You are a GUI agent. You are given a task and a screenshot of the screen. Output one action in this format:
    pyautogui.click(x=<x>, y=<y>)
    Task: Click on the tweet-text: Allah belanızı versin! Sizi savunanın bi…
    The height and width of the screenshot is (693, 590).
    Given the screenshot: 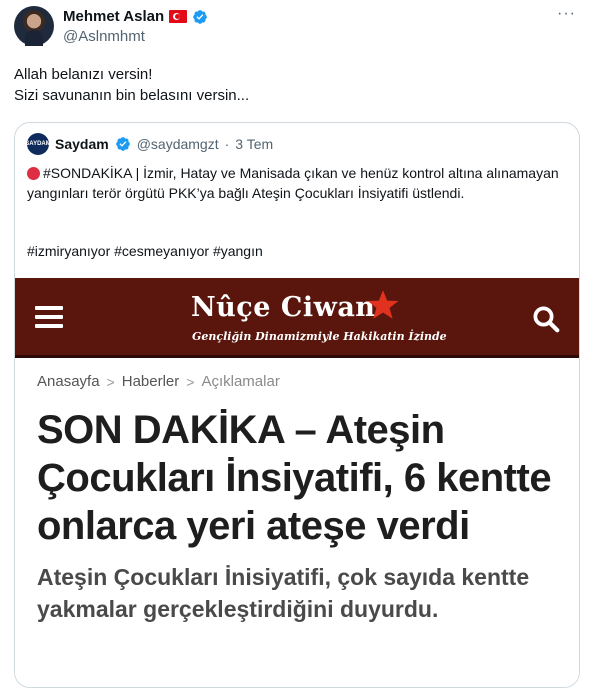 What is the action you would take?
    pyautogui.click(x=294, y=85)
    